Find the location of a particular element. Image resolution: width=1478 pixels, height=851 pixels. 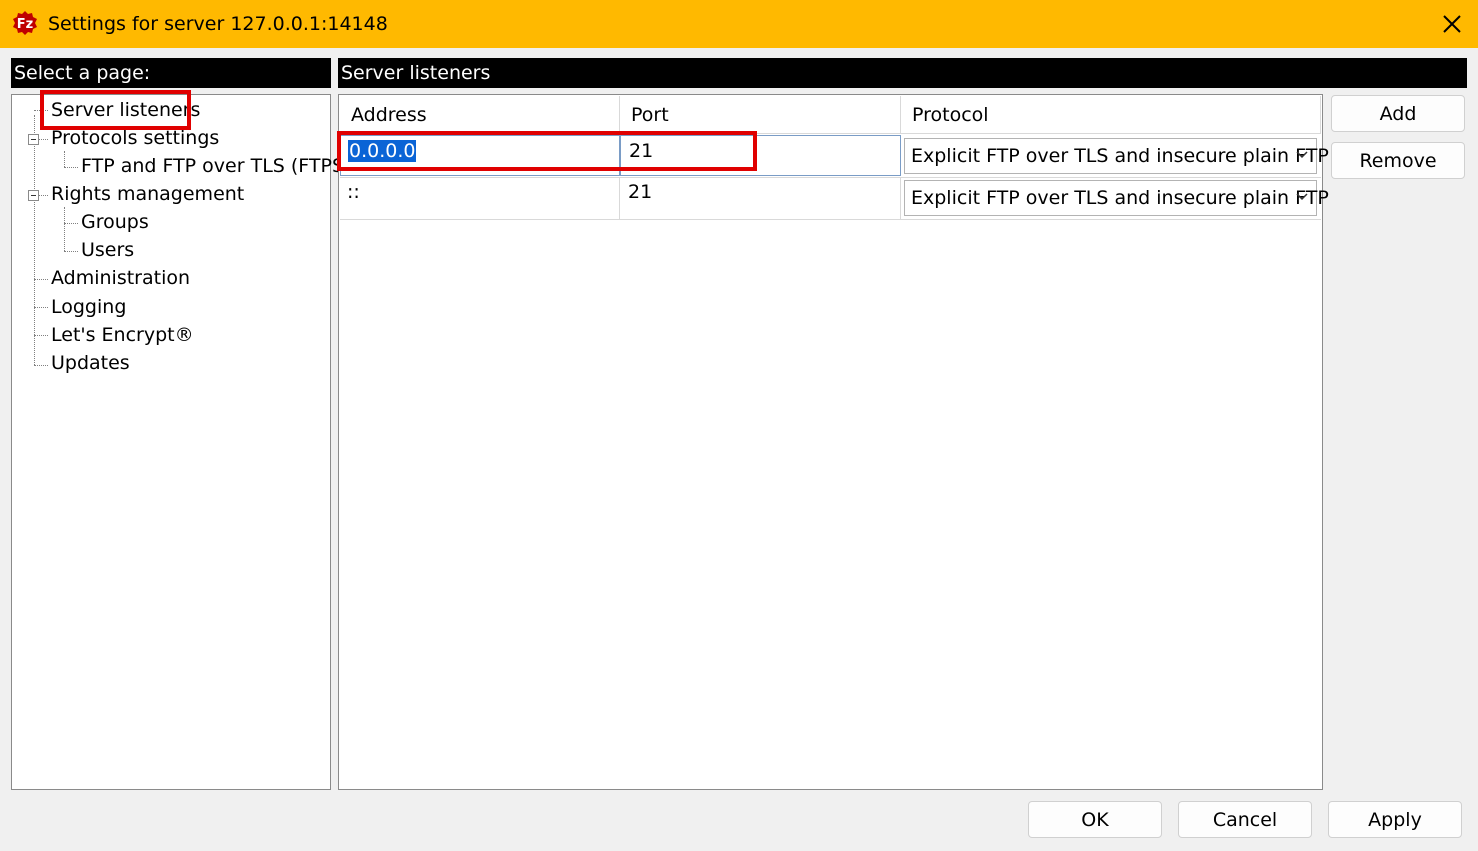

filezilla-icon: Fz is located at coordinates (25, 23).